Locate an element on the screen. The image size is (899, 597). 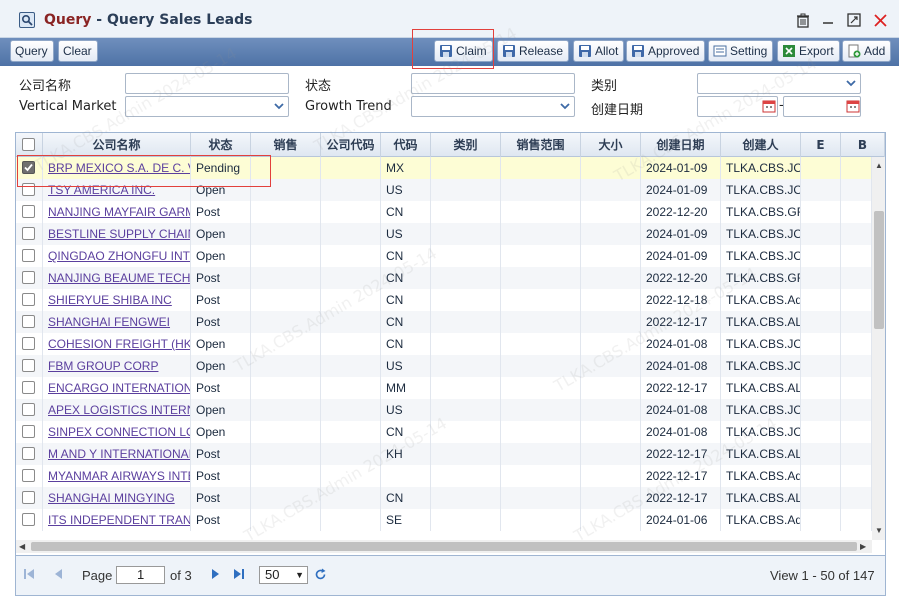
allot-button: Allot is located at coordinates (599, 51).